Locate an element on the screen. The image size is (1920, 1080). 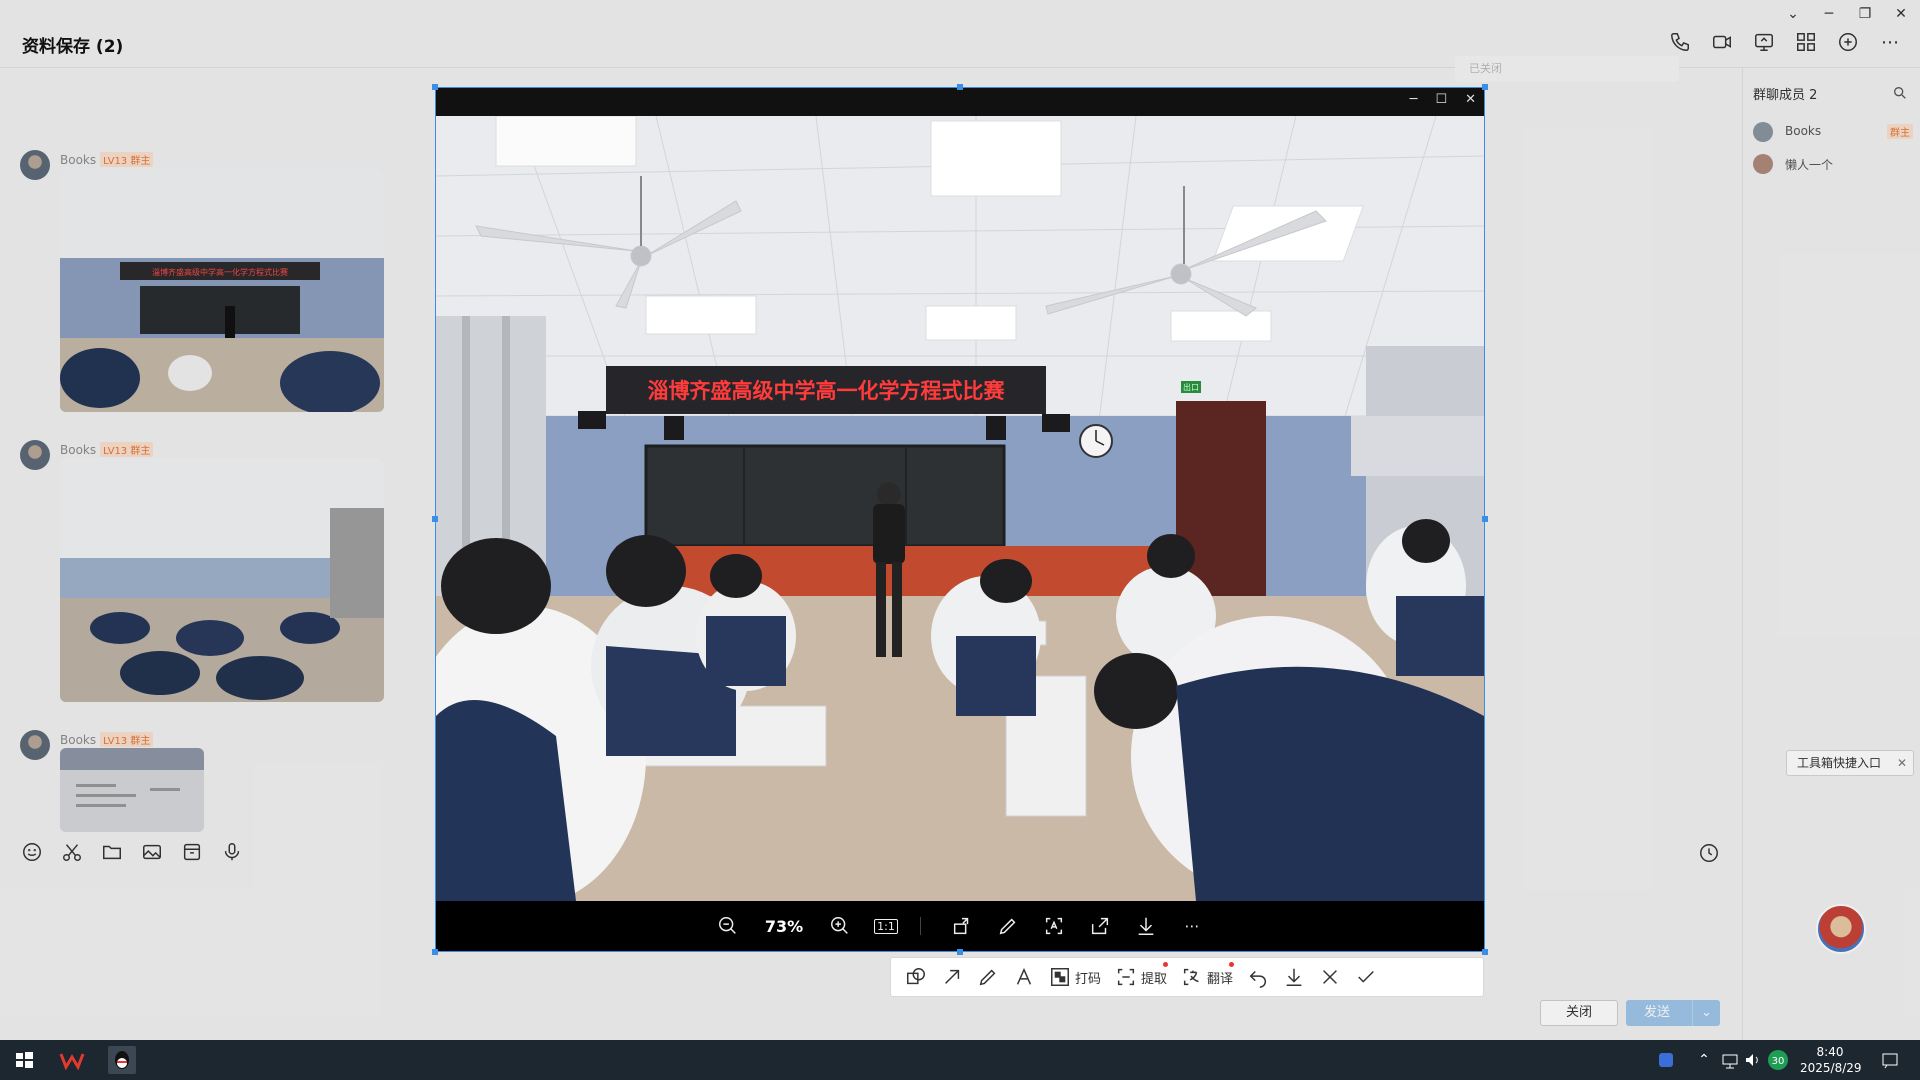
viewer-window-controls: ─ ☐ ✕ is located at coordinates (1443, 99).